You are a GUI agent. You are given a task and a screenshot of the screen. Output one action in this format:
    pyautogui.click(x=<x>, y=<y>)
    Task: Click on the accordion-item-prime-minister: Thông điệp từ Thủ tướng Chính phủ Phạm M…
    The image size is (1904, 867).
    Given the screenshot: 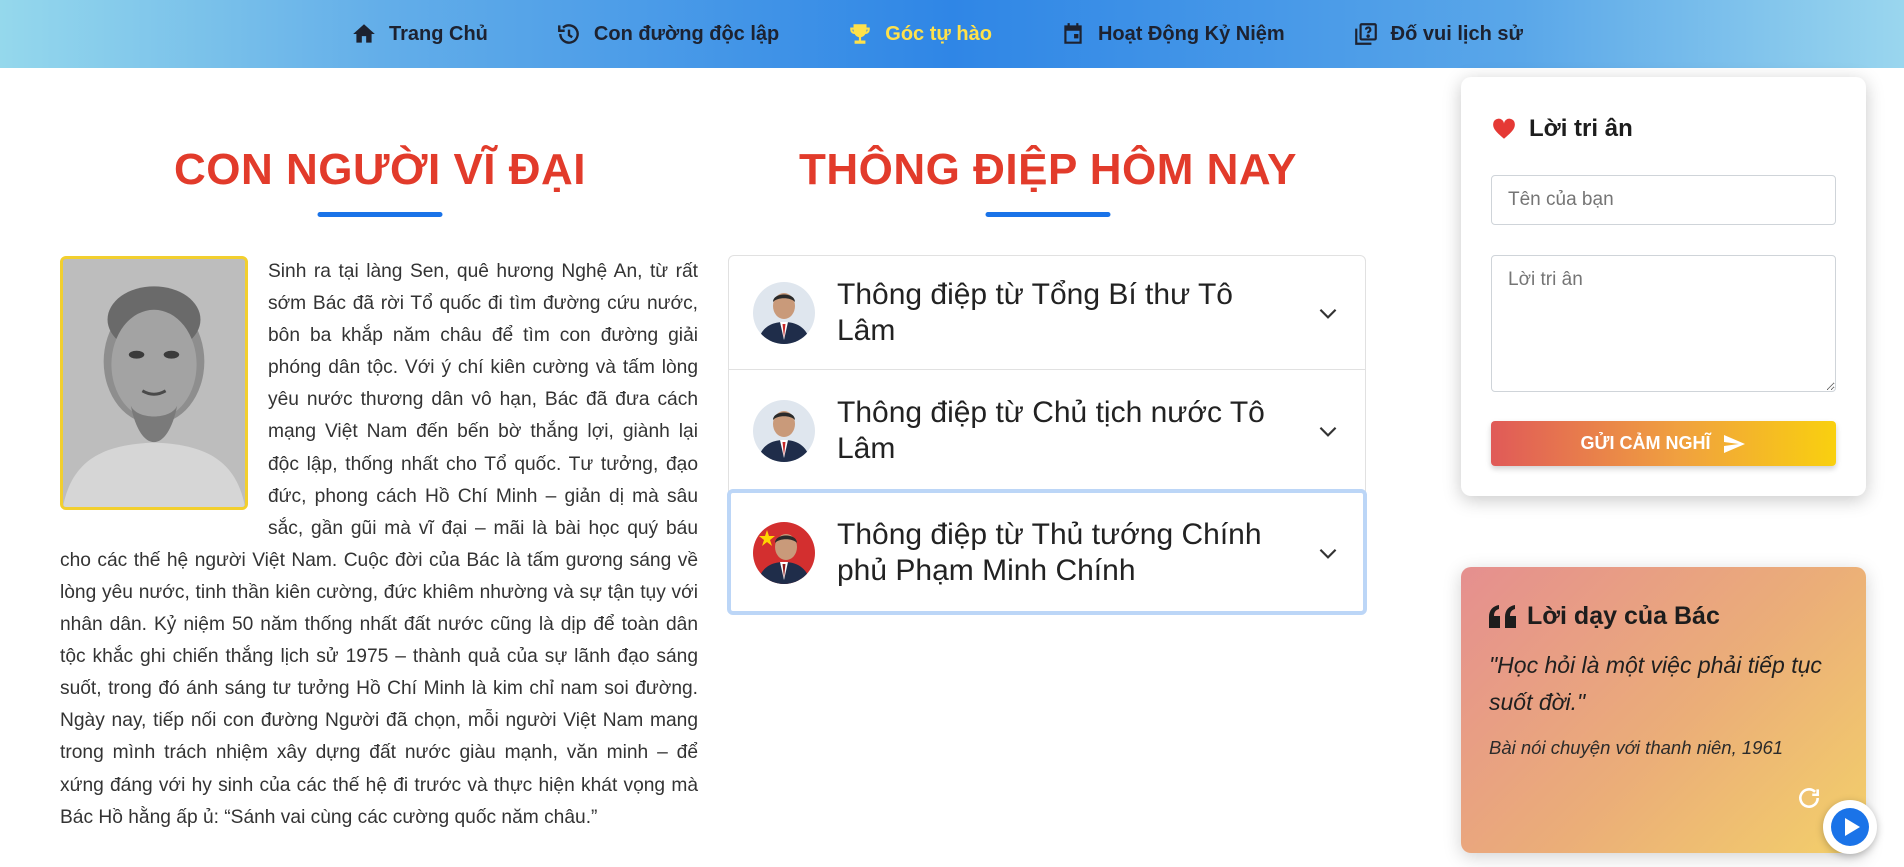 What is the action you would take?
    pyautogui.click(x=1047, y=552)
    